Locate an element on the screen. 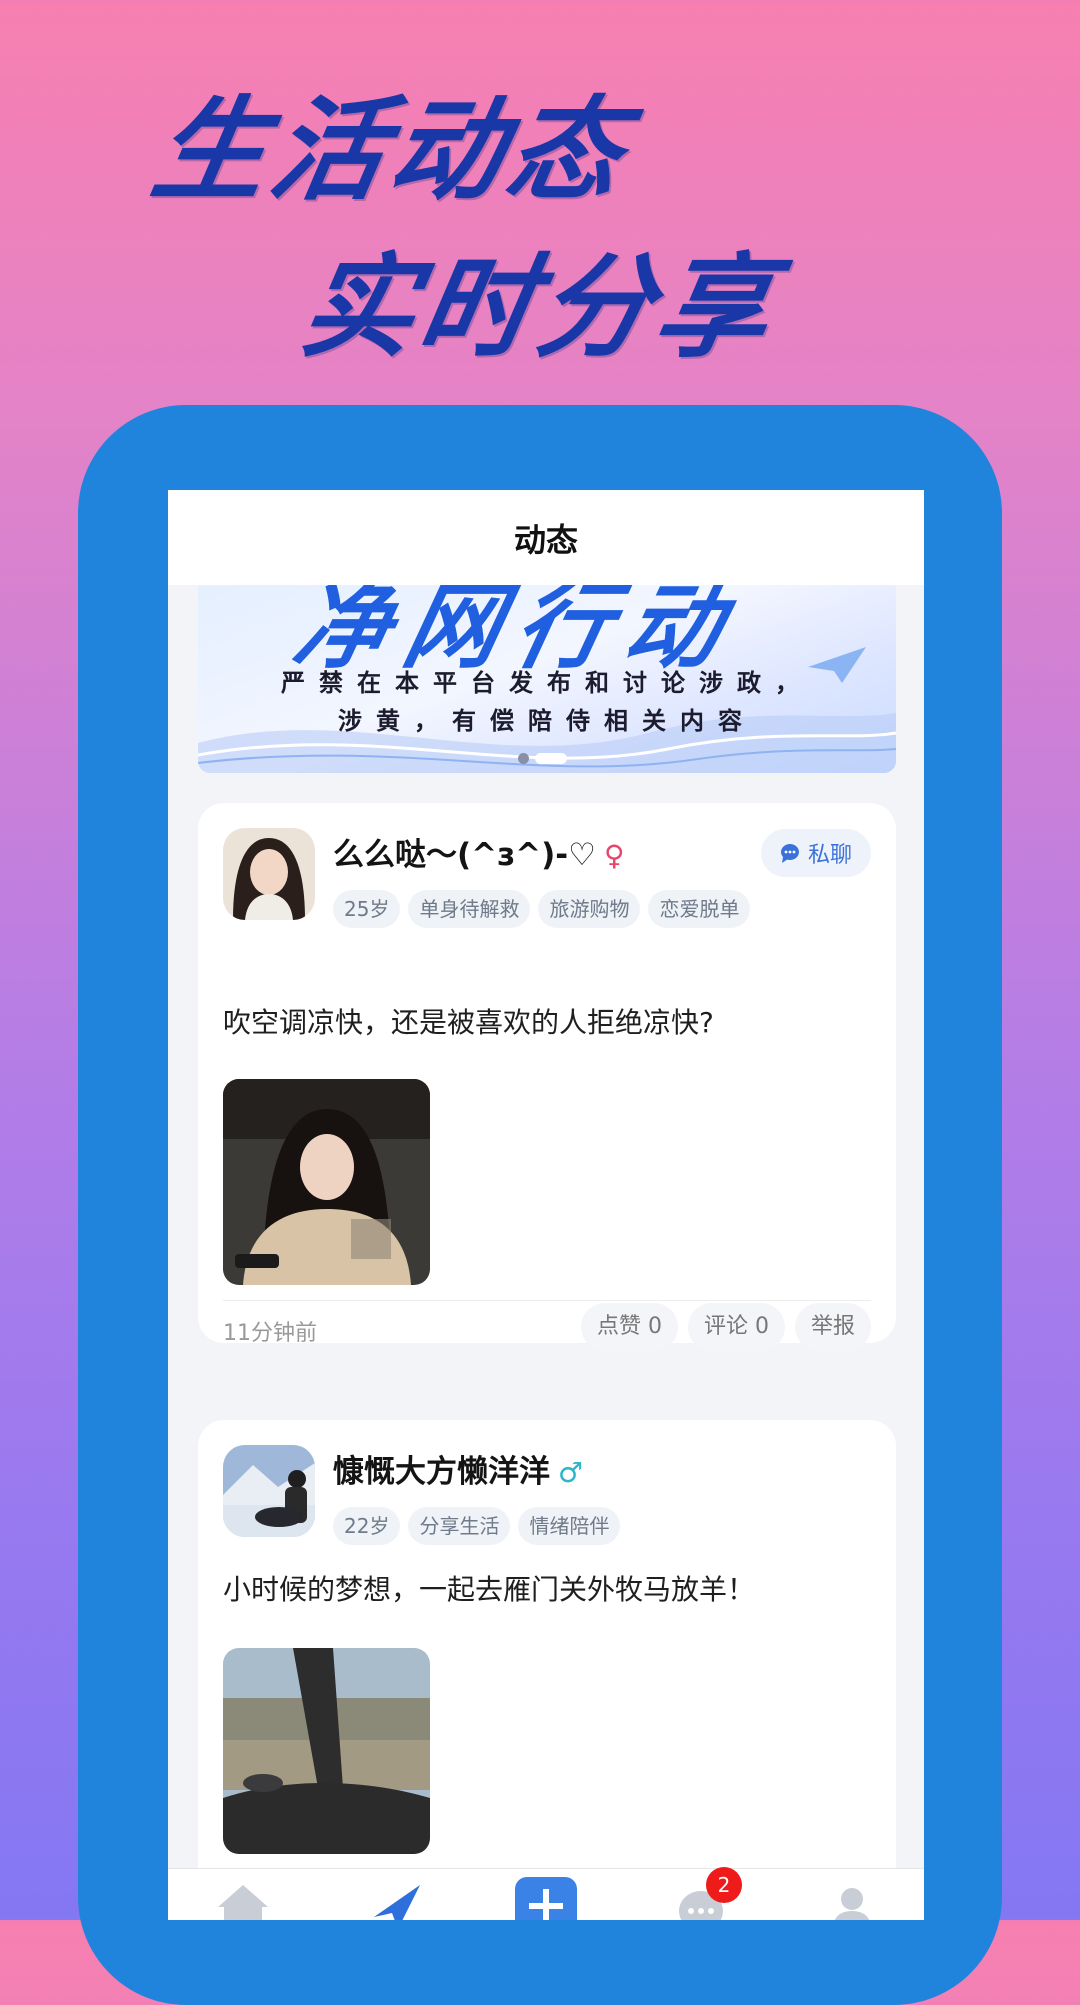  tag-age: 25岁 is located at coordinates (367, 909).